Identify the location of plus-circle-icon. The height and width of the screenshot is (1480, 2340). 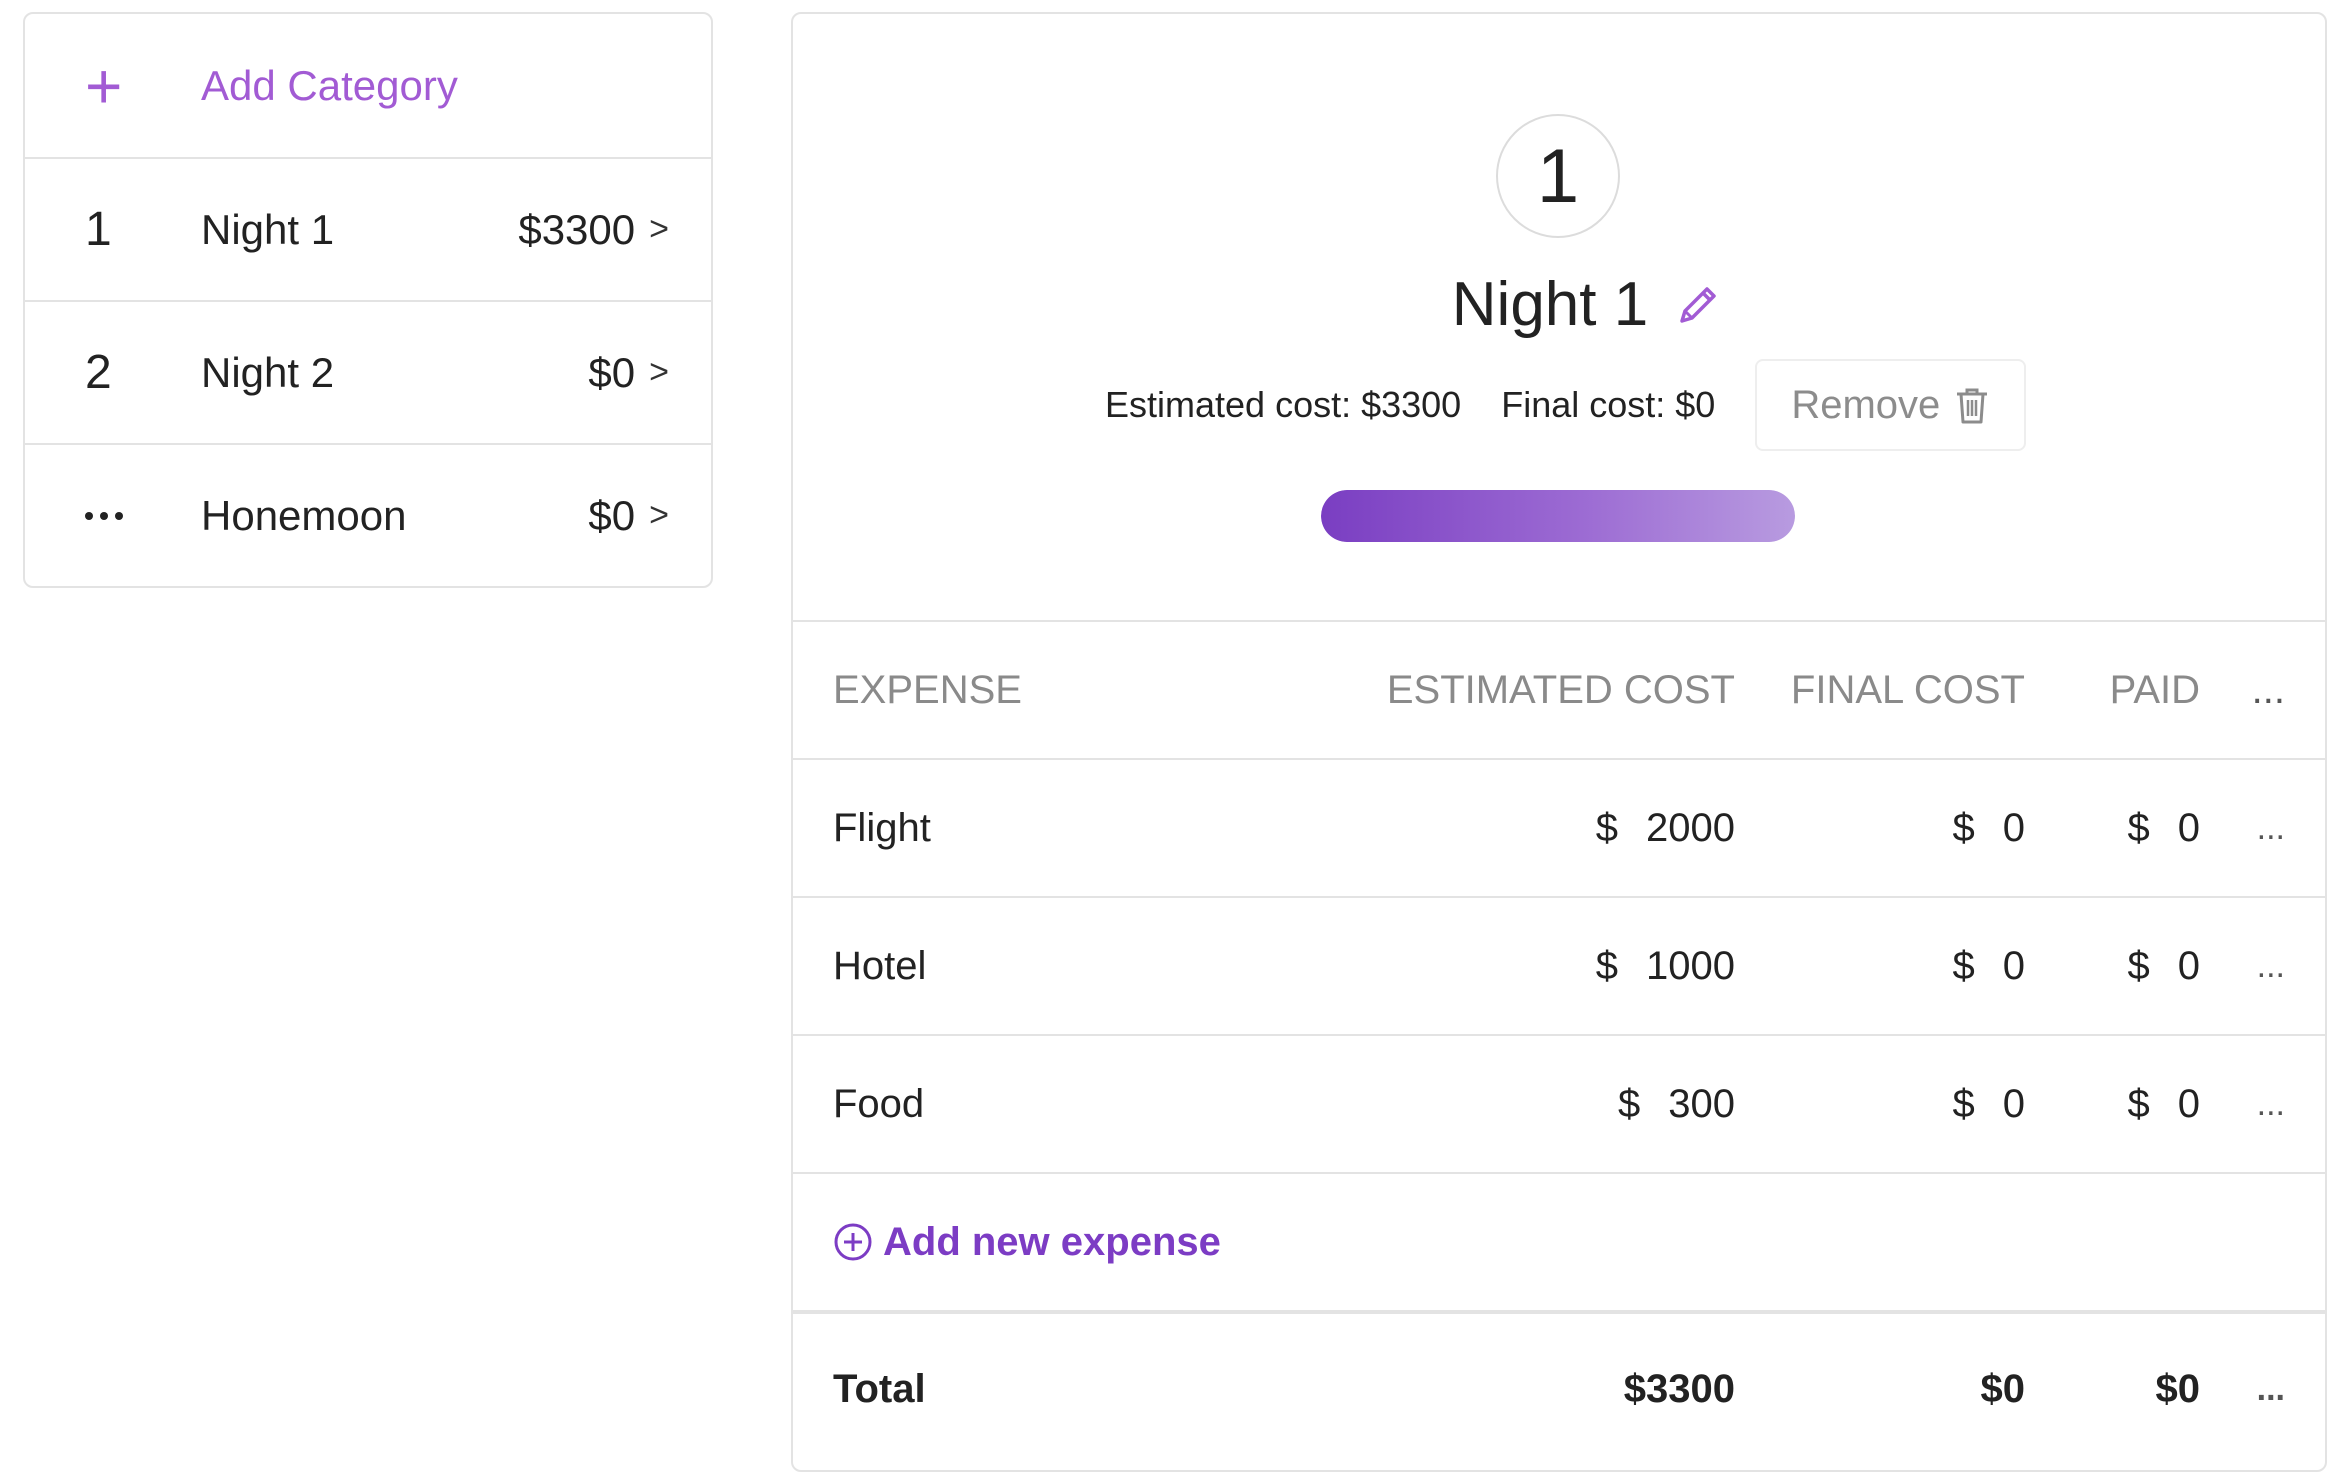
(853, 1242).